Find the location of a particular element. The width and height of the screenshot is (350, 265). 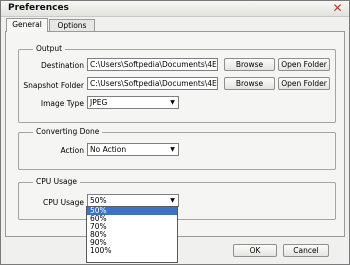

cpu-usage-label: CPU Usage is located at coordinates (63, 202).